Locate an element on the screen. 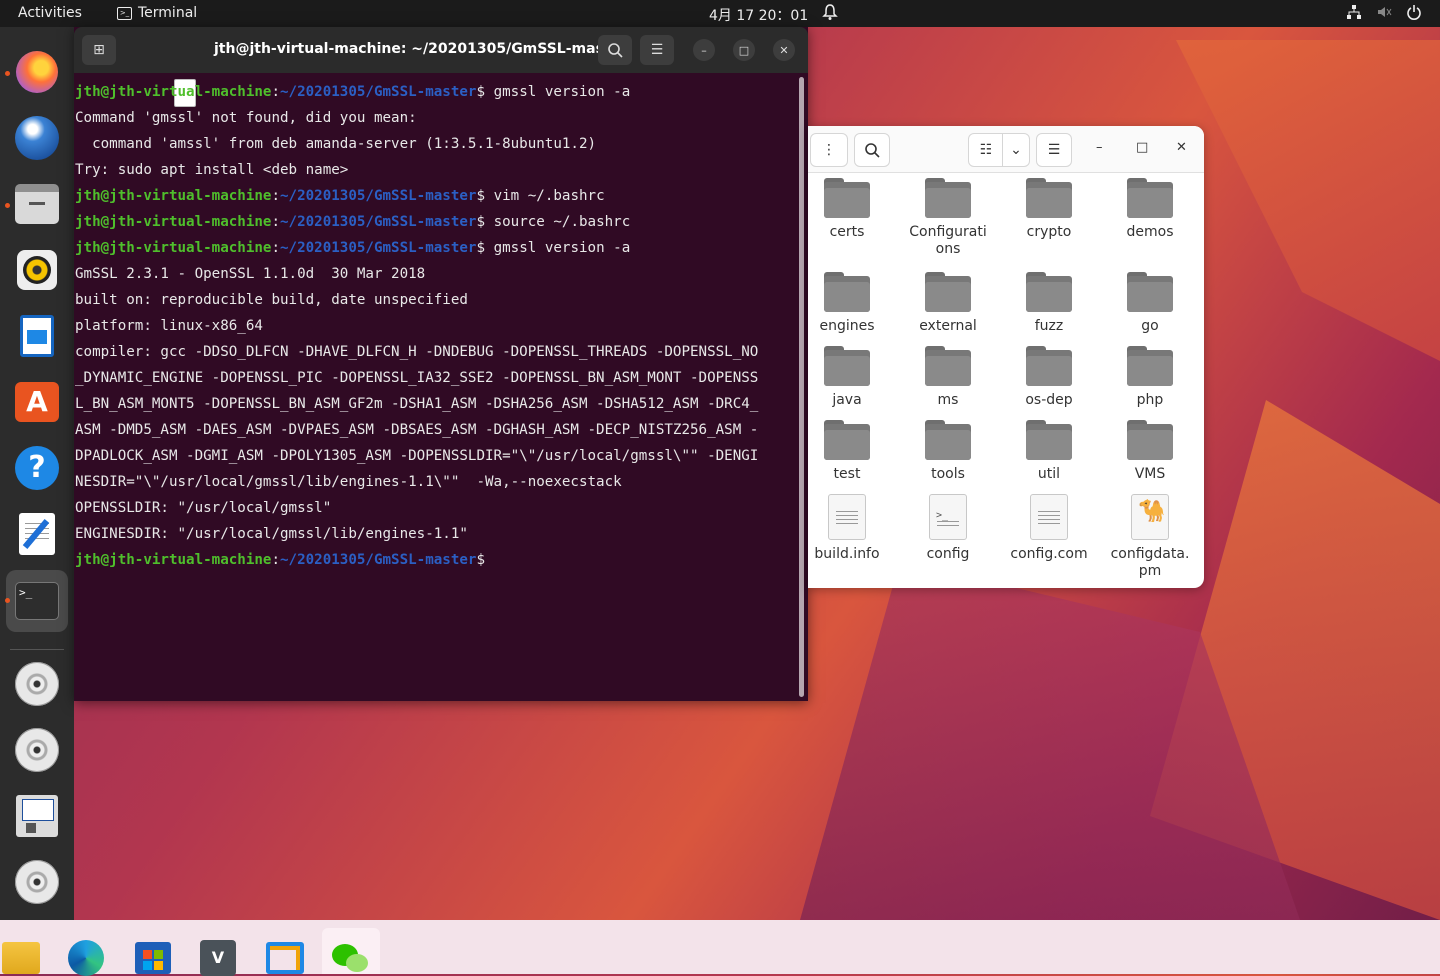 This screenshot has height=976, width=1440. file-manager-toolbar: ⋮ ☷ ⌄ ☰ – □ ✕ is located at coordinates (1006, 149).